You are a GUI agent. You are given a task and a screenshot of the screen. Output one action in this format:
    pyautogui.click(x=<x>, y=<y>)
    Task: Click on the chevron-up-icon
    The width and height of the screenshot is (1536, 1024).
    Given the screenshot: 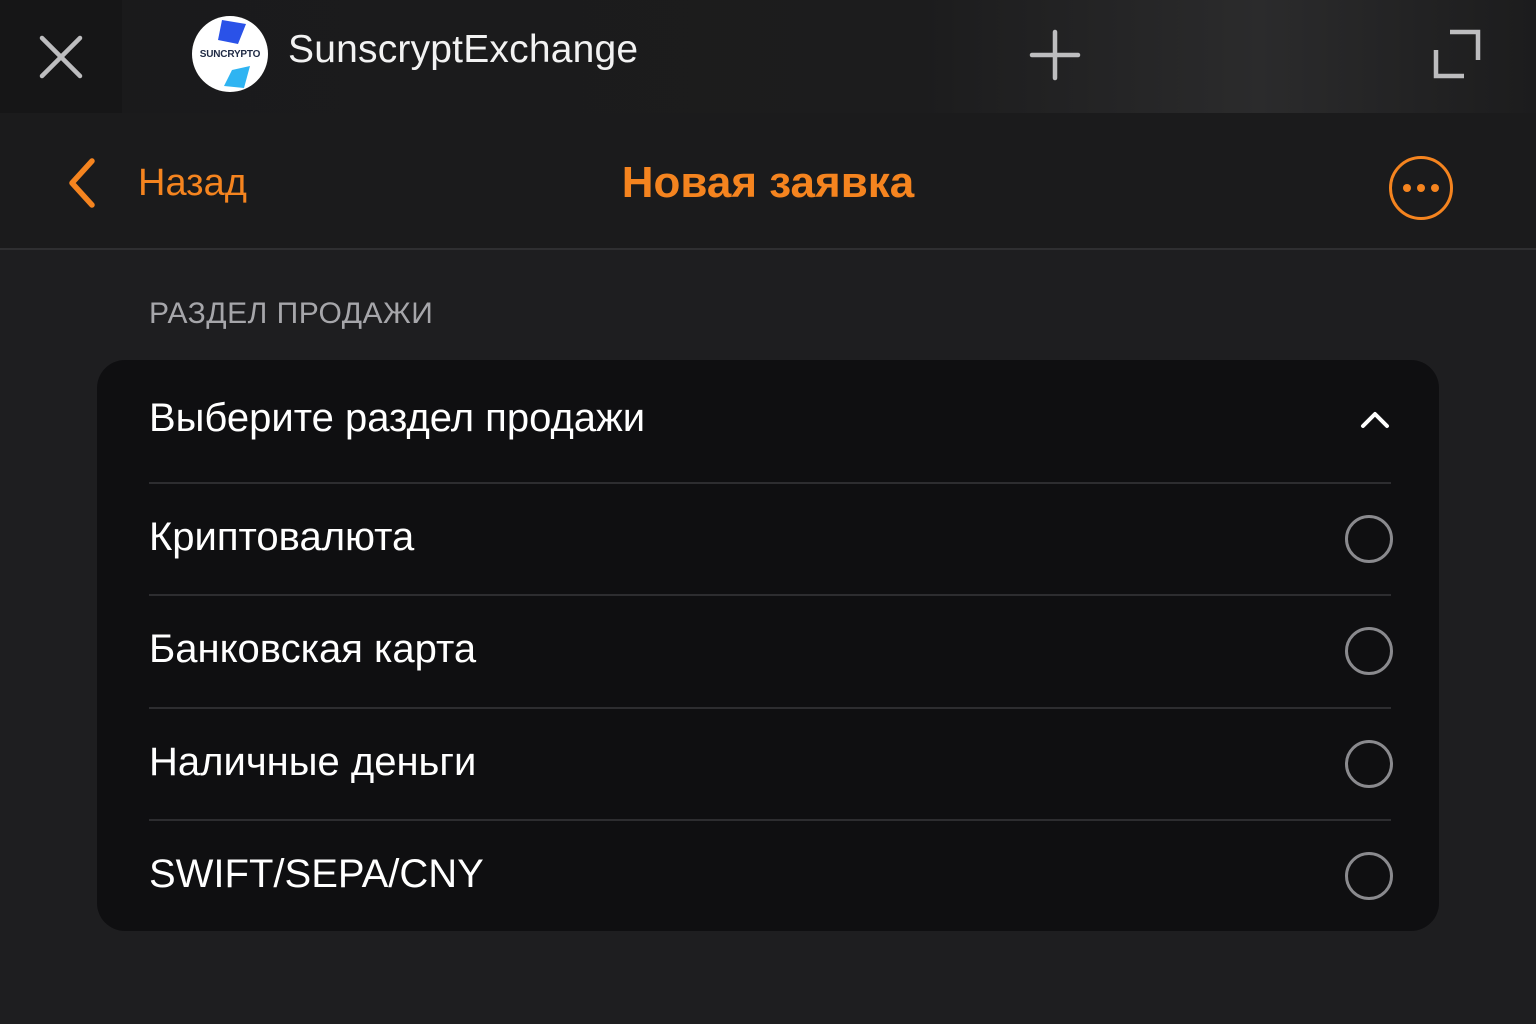 What is the action you would take?
    pyautogui.click(x=1375, y=420)
    